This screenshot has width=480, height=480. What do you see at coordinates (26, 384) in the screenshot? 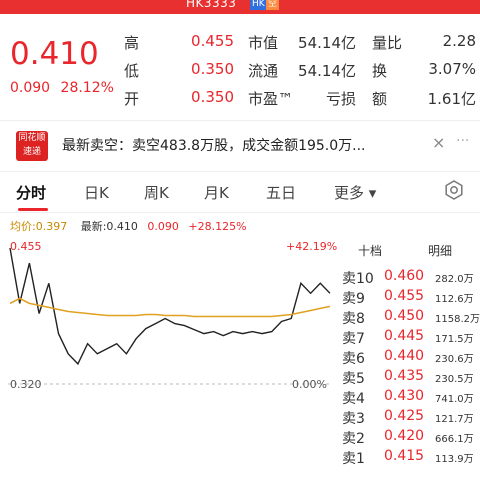
I see `y-axis-bottom: 0.320` at bounding box center [26, 384].